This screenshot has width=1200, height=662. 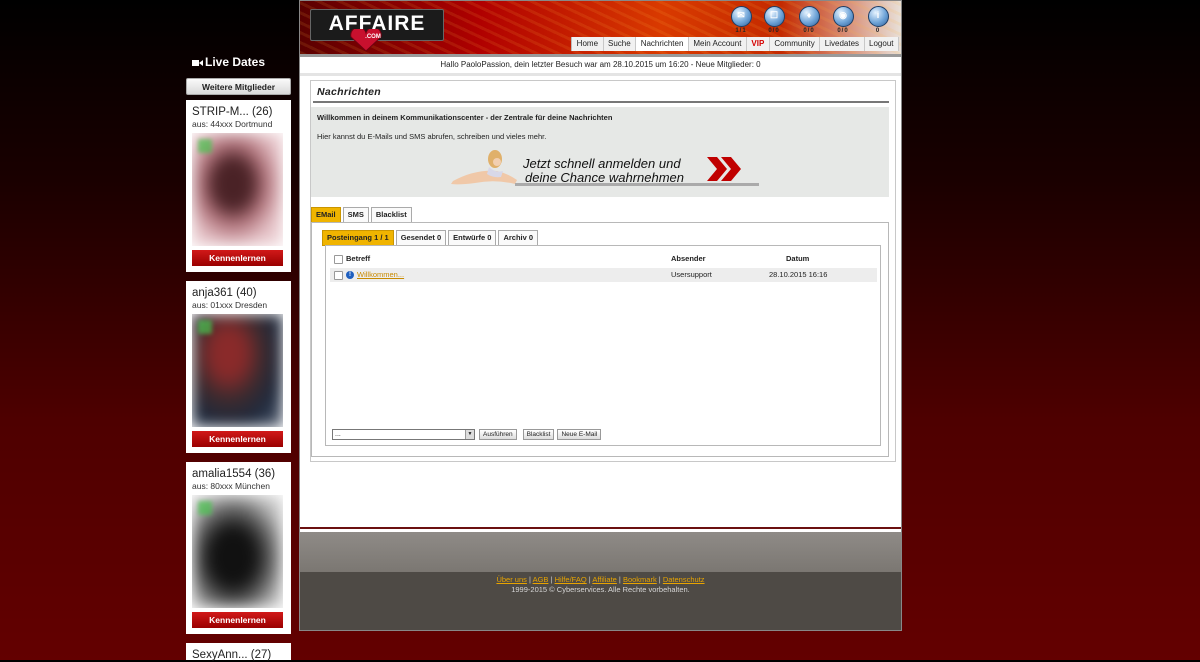 I want to click on info-icon: i, so click(x=878, y=16).